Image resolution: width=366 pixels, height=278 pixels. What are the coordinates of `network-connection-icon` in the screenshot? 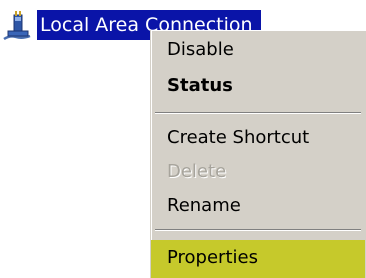 It's located at (19, 25).